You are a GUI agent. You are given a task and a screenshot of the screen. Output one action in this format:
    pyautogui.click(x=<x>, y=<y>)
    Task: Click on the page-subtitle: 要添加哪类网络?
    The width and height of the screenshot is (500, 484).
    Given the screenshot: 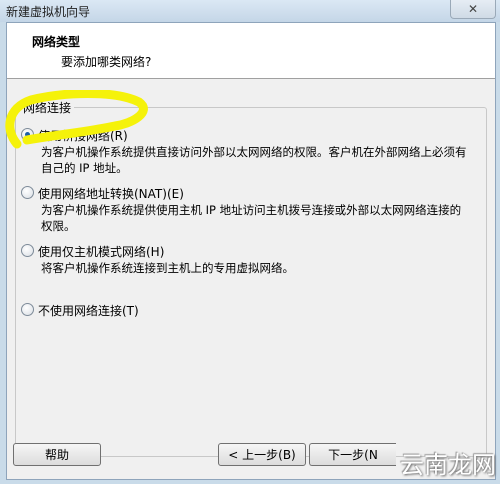 What is the action you would take?
    pyautogui.click(x=106, y=62)
    